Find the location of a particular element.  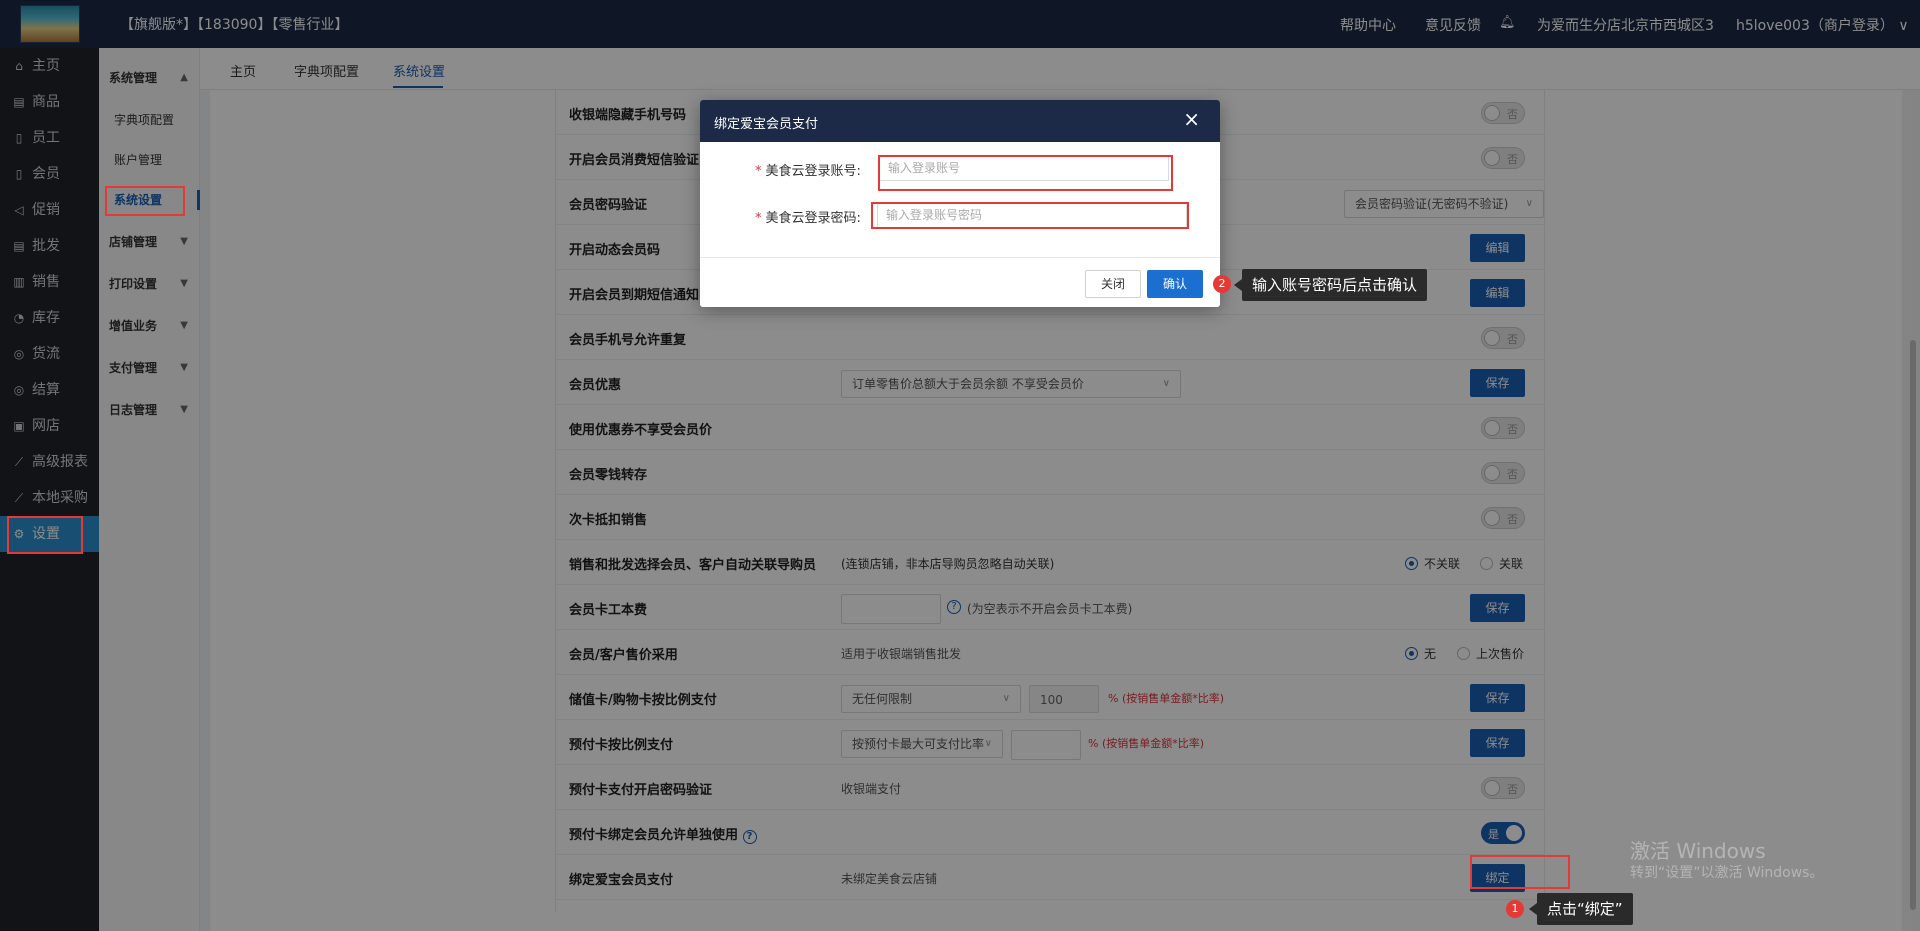

activation-watermark-sub: 转到“设置”以激活 Windows。 is located at coordinates (1727, 873).